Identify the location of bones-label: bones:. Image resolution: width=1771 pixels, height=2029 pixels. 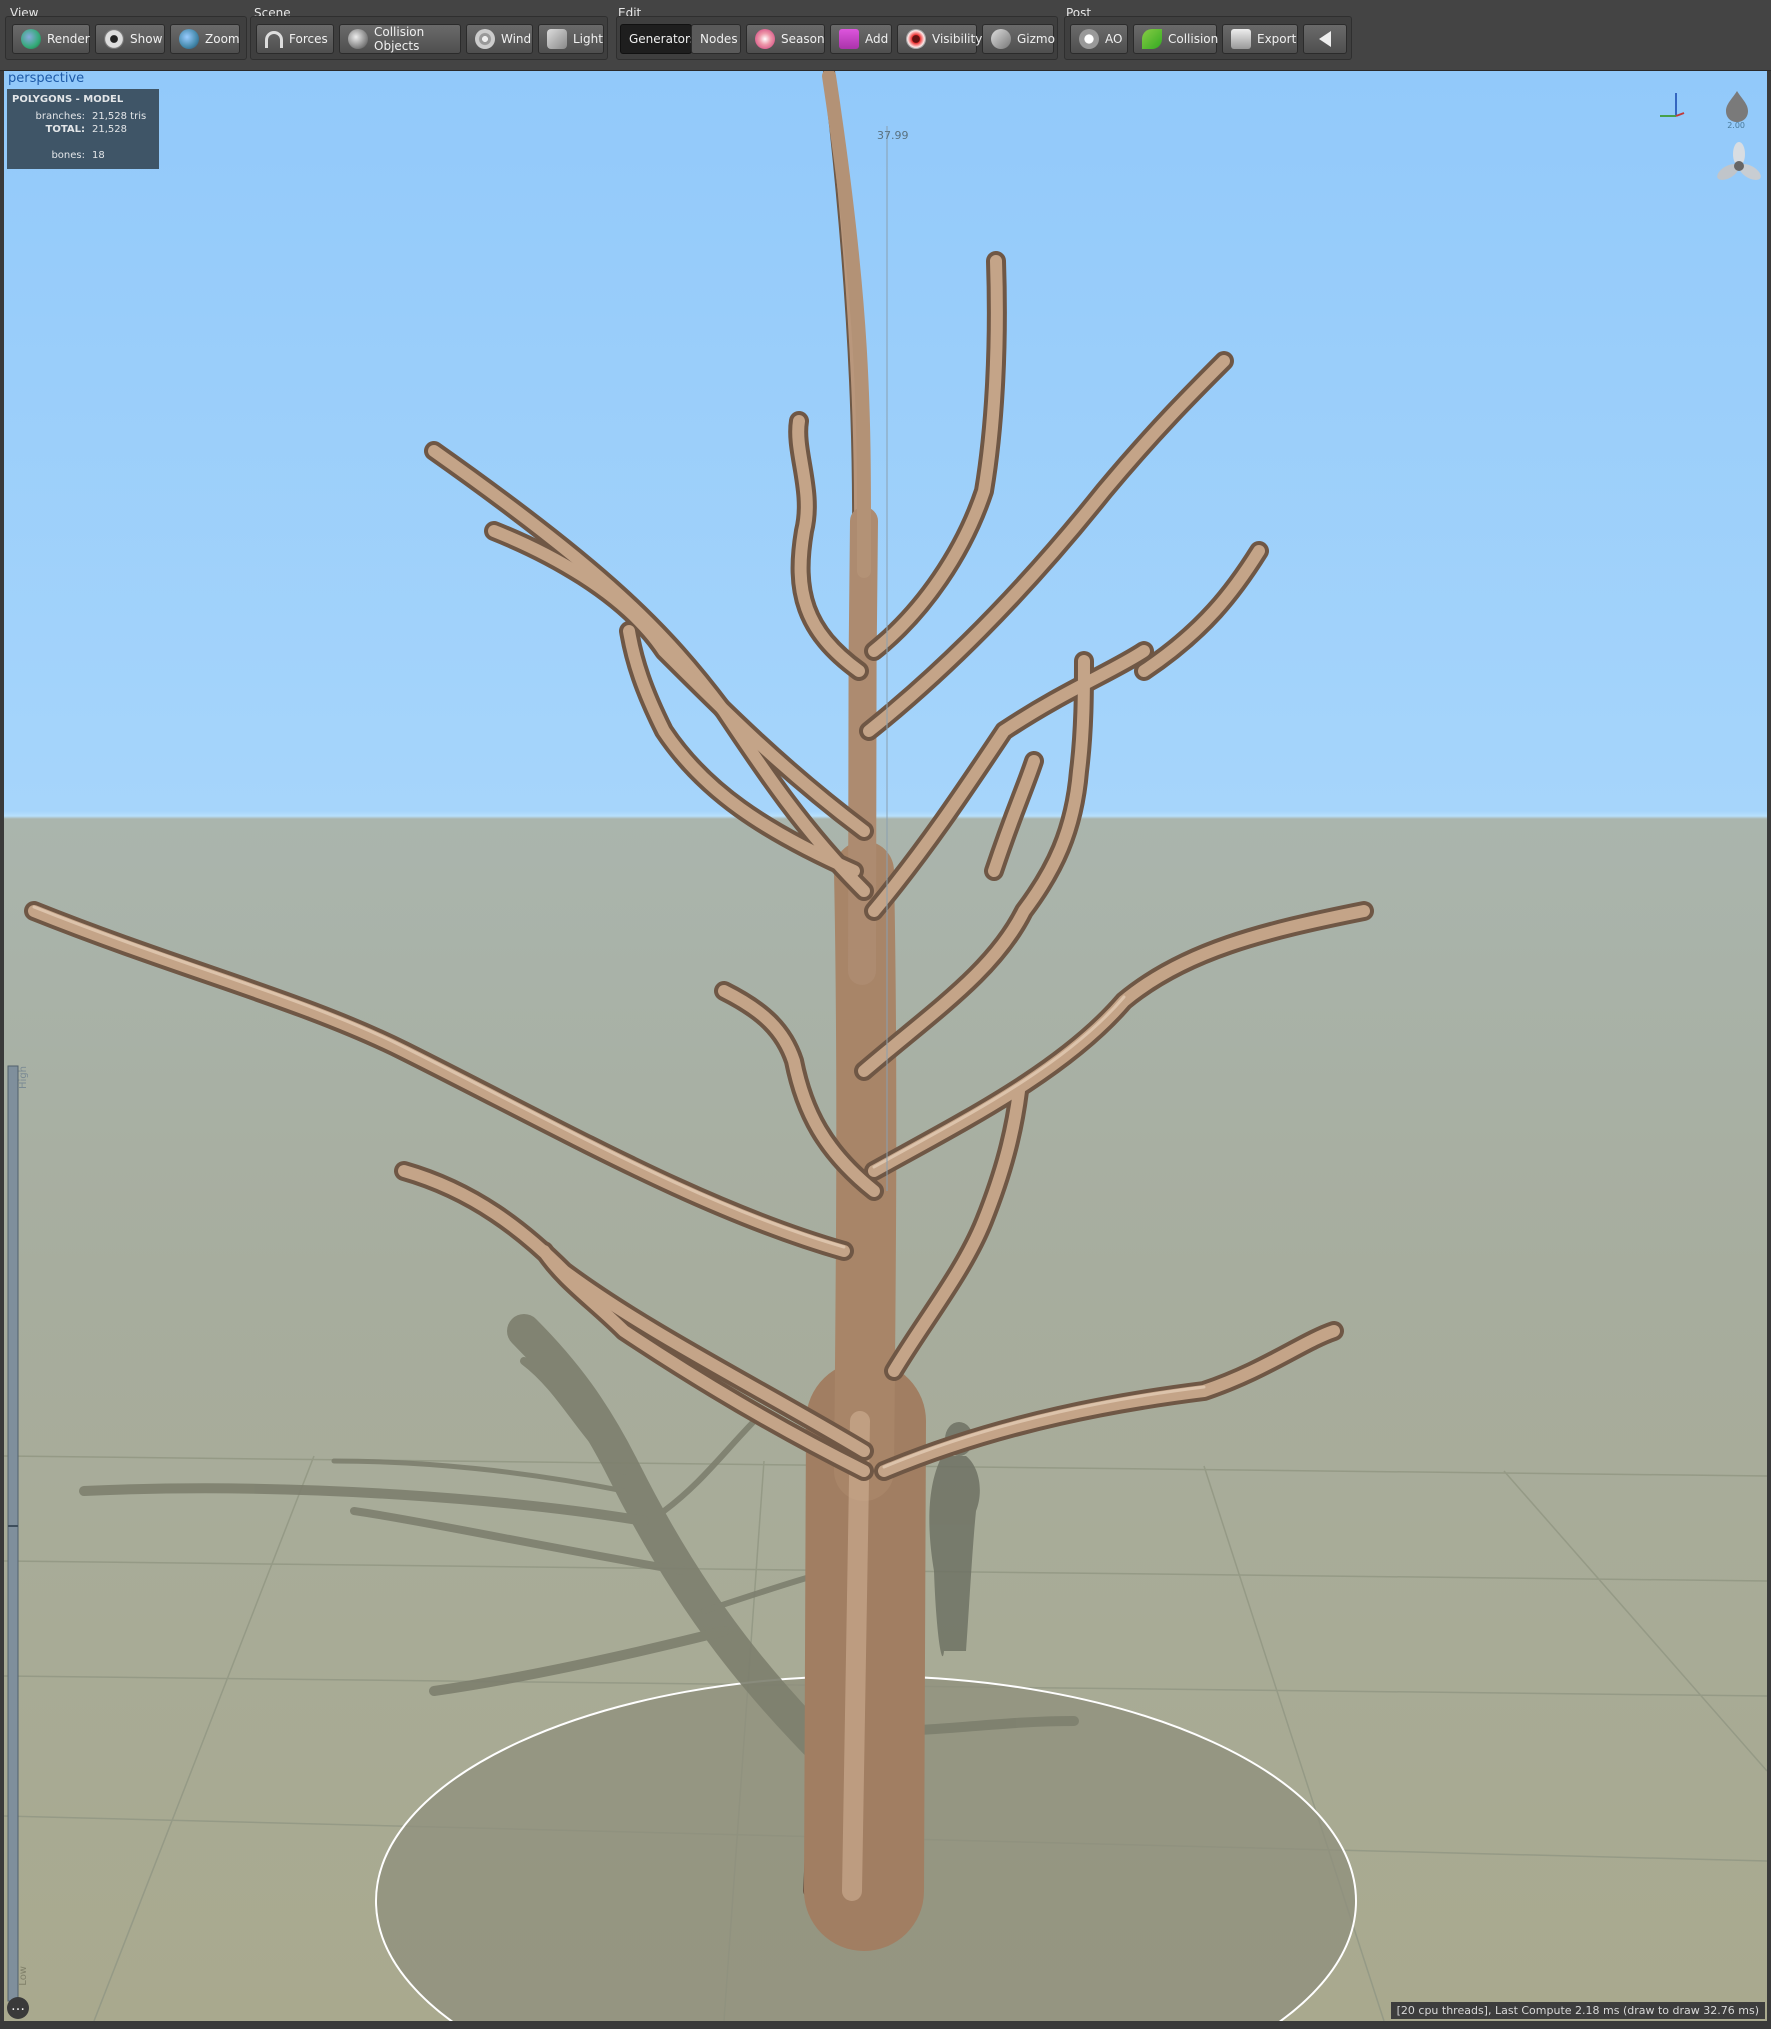
(68, 155).